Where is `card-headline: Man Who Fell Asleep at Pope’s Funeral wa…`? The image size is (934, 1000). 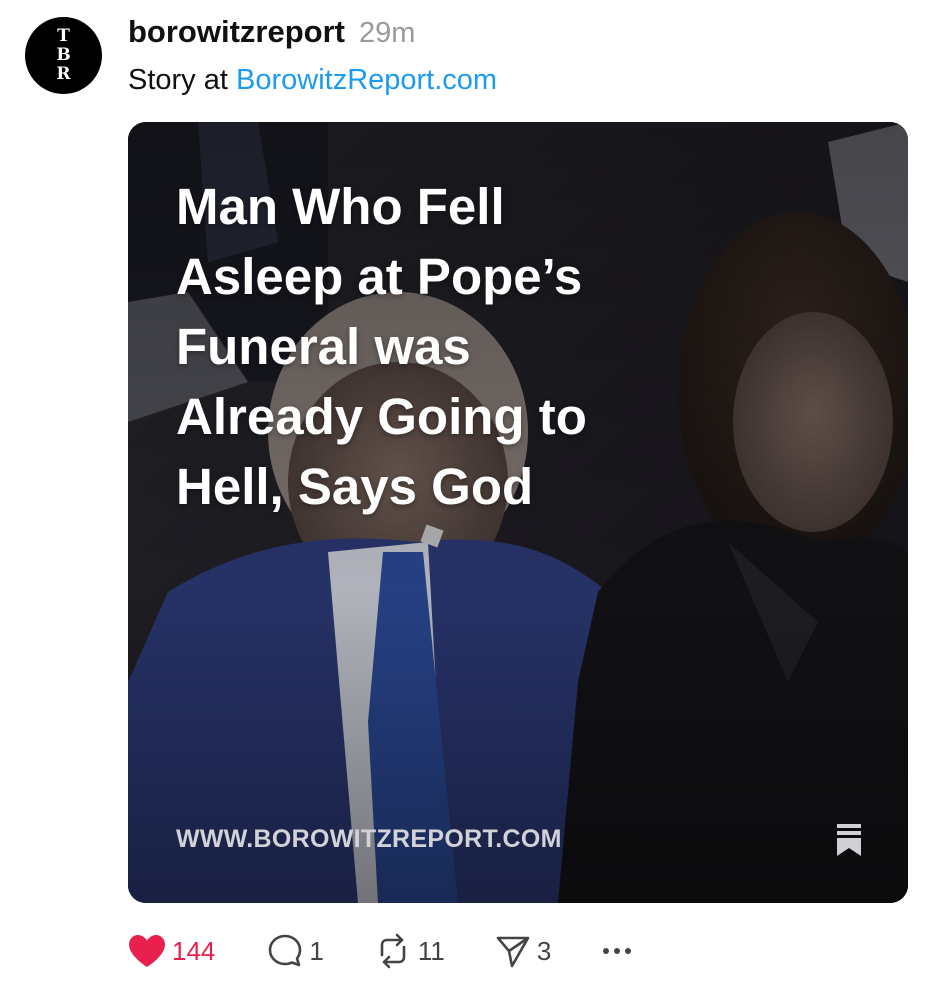 card-headline: Man Who Fell Asleep at Pope’s Funeral wa… is located at coordinates (381, 346).